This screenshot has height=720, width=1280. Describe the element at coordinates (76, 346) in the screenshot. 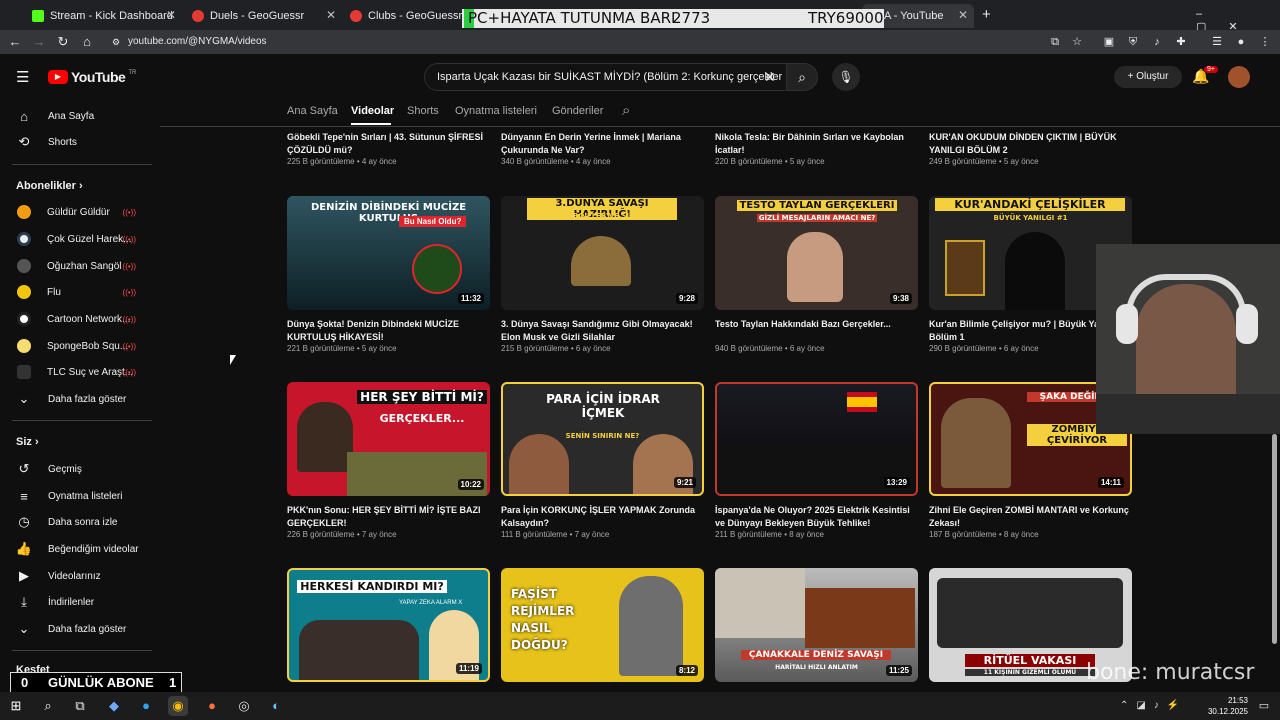

I see `sidebar-sub-spongebob: SpongeBob Squ... ((•))` at that location.